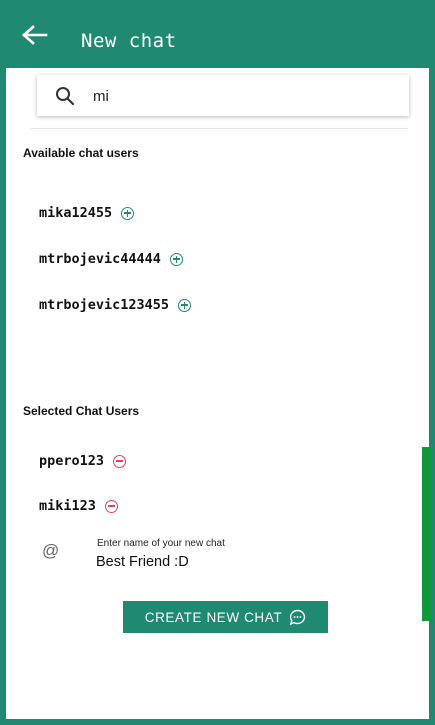 The height and width of the screenshot is (725, 435). I want to click on user-name: mika12455, so click(76, 213).